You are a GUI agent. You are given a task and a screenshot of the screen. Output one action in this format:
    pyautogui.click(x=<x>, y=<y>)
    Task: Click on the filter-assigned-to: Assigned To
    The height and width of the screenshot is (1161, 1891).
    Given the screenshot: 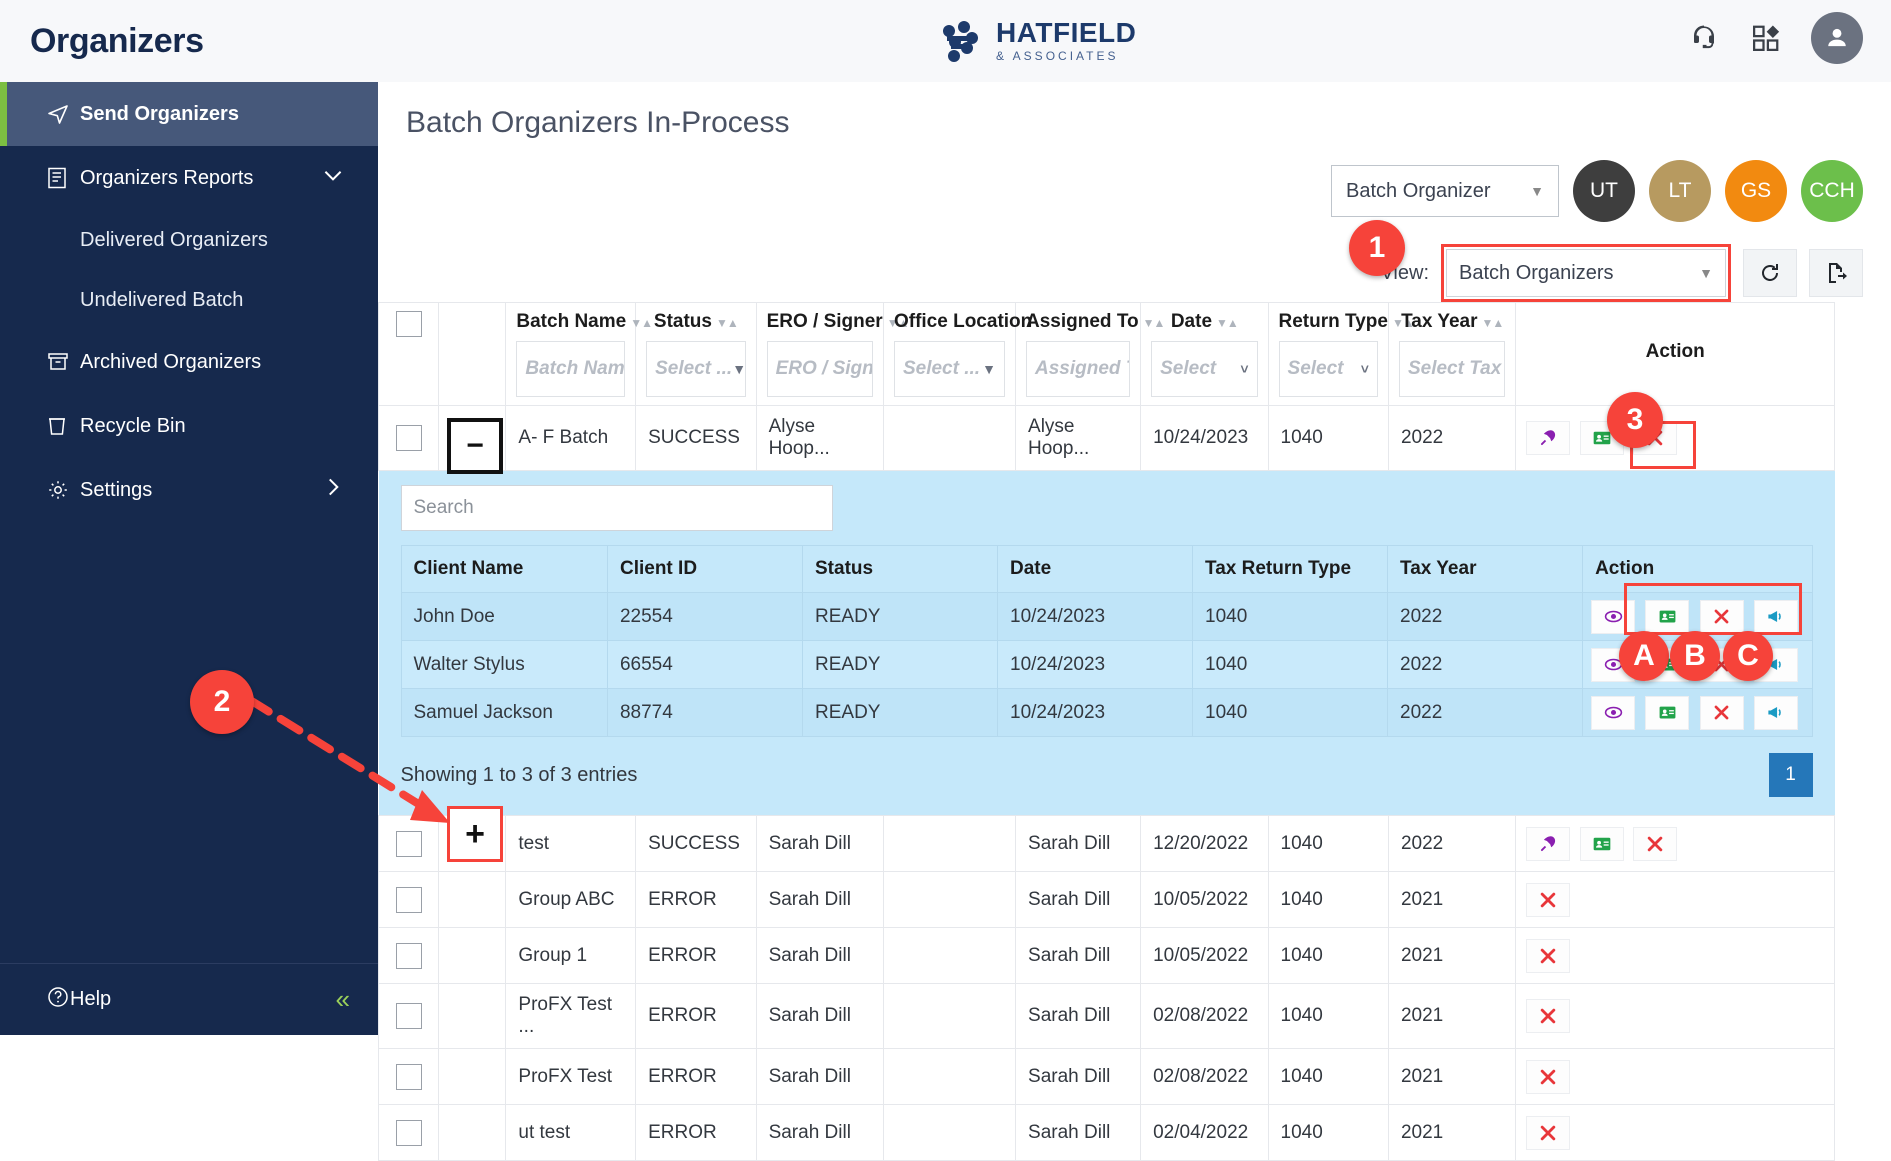 What is the action you would take?
    pyautogui.click(x=1078, y=369)
    